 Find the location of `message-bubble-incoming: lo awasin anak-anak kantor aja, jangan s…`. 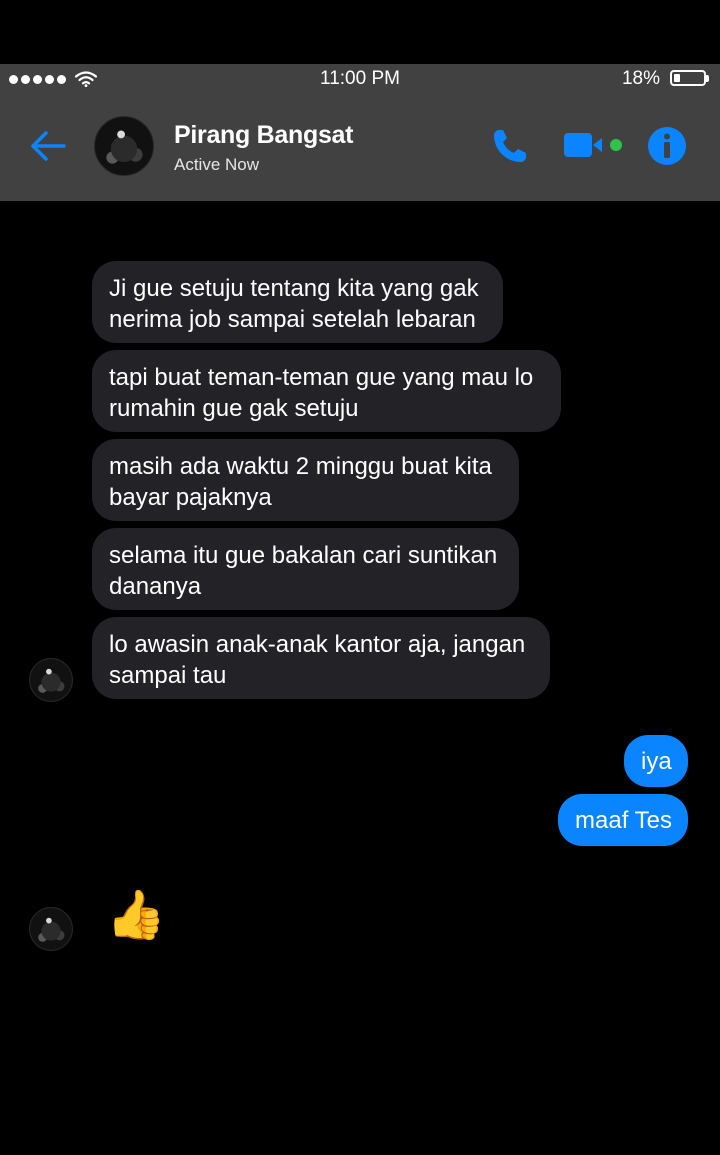

message-bubble-incoming: lo awasin anak-anak kantor aja, jangan s… is located at coordinates (321, 658).